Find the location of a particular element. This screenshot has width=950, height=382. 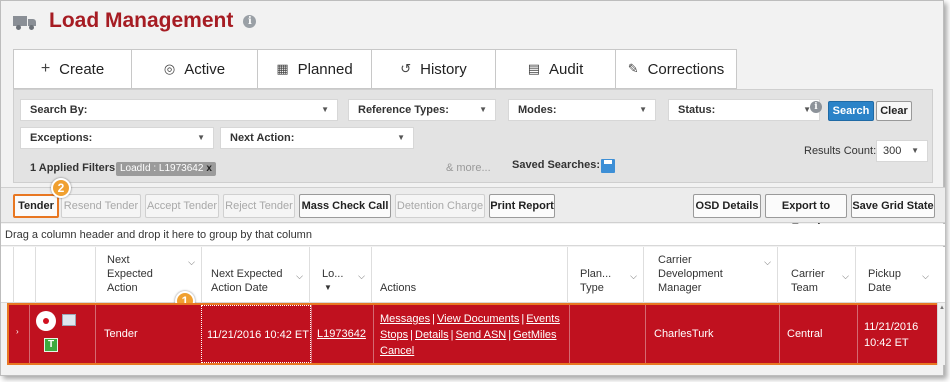

details-link: Details is located at coordinates (432, 335).